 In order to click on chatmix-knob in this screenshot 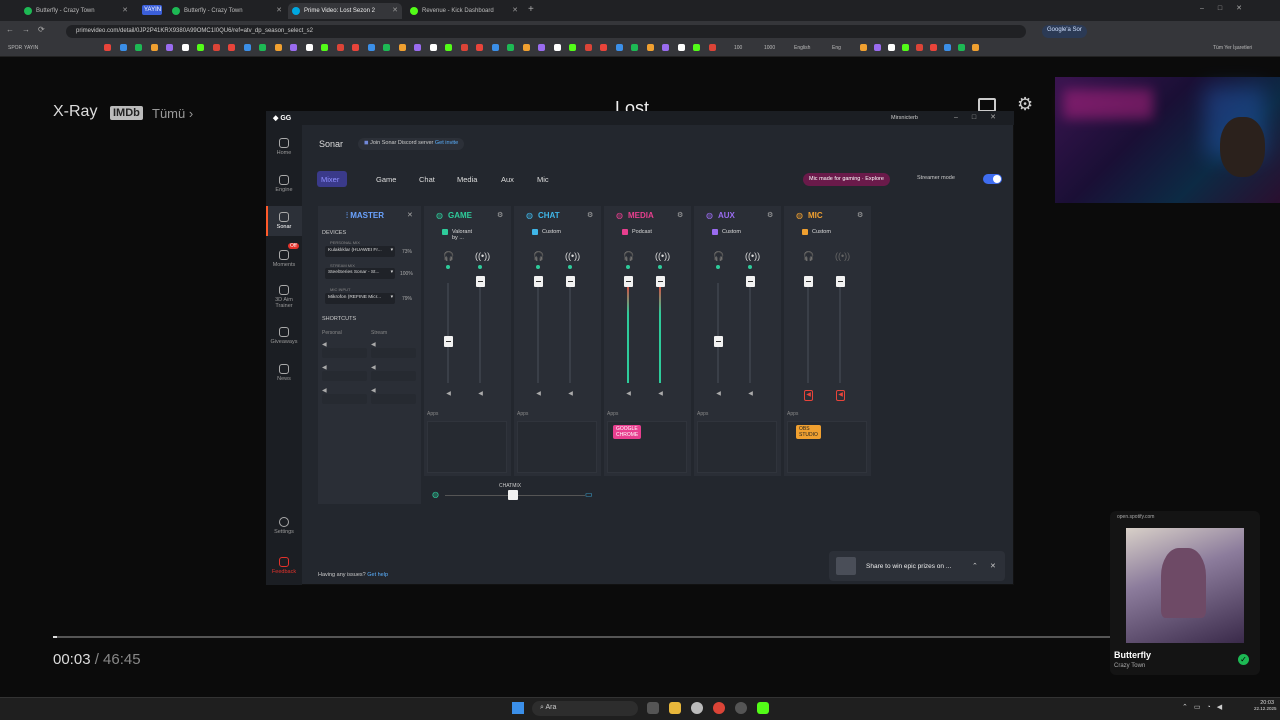, I will do `click(513, 495)`.